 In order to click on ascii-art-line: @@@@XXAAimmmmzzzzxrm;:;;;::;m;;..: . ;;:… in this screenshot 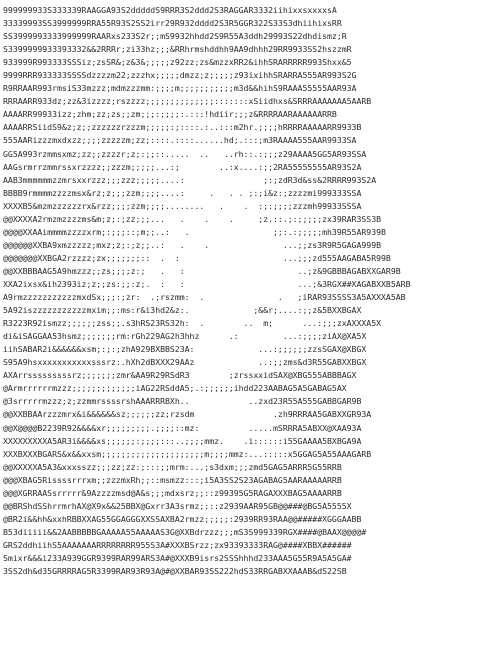, I will do `click(194, 231)`.